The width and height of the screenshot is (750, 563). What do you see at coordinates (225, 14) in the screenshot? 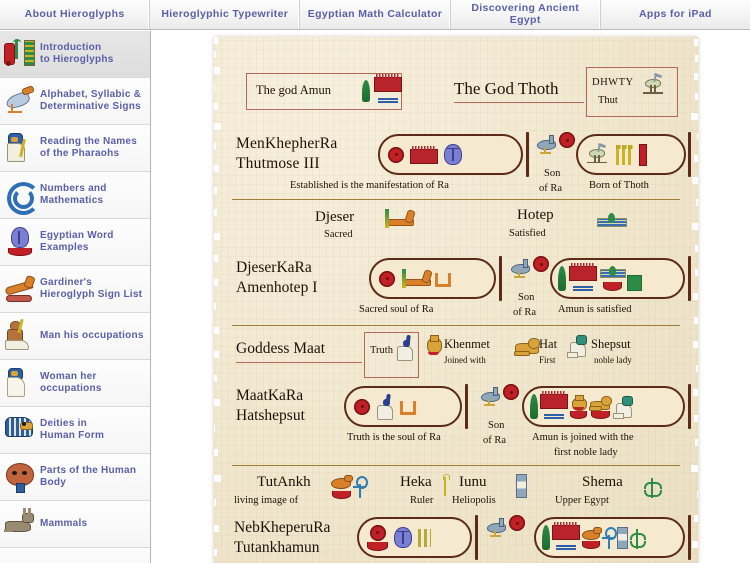
I see `nav-tab-hieroglyphic-typewriter: Hieroglyphic Typewriter` at bounding box center [225, 14].